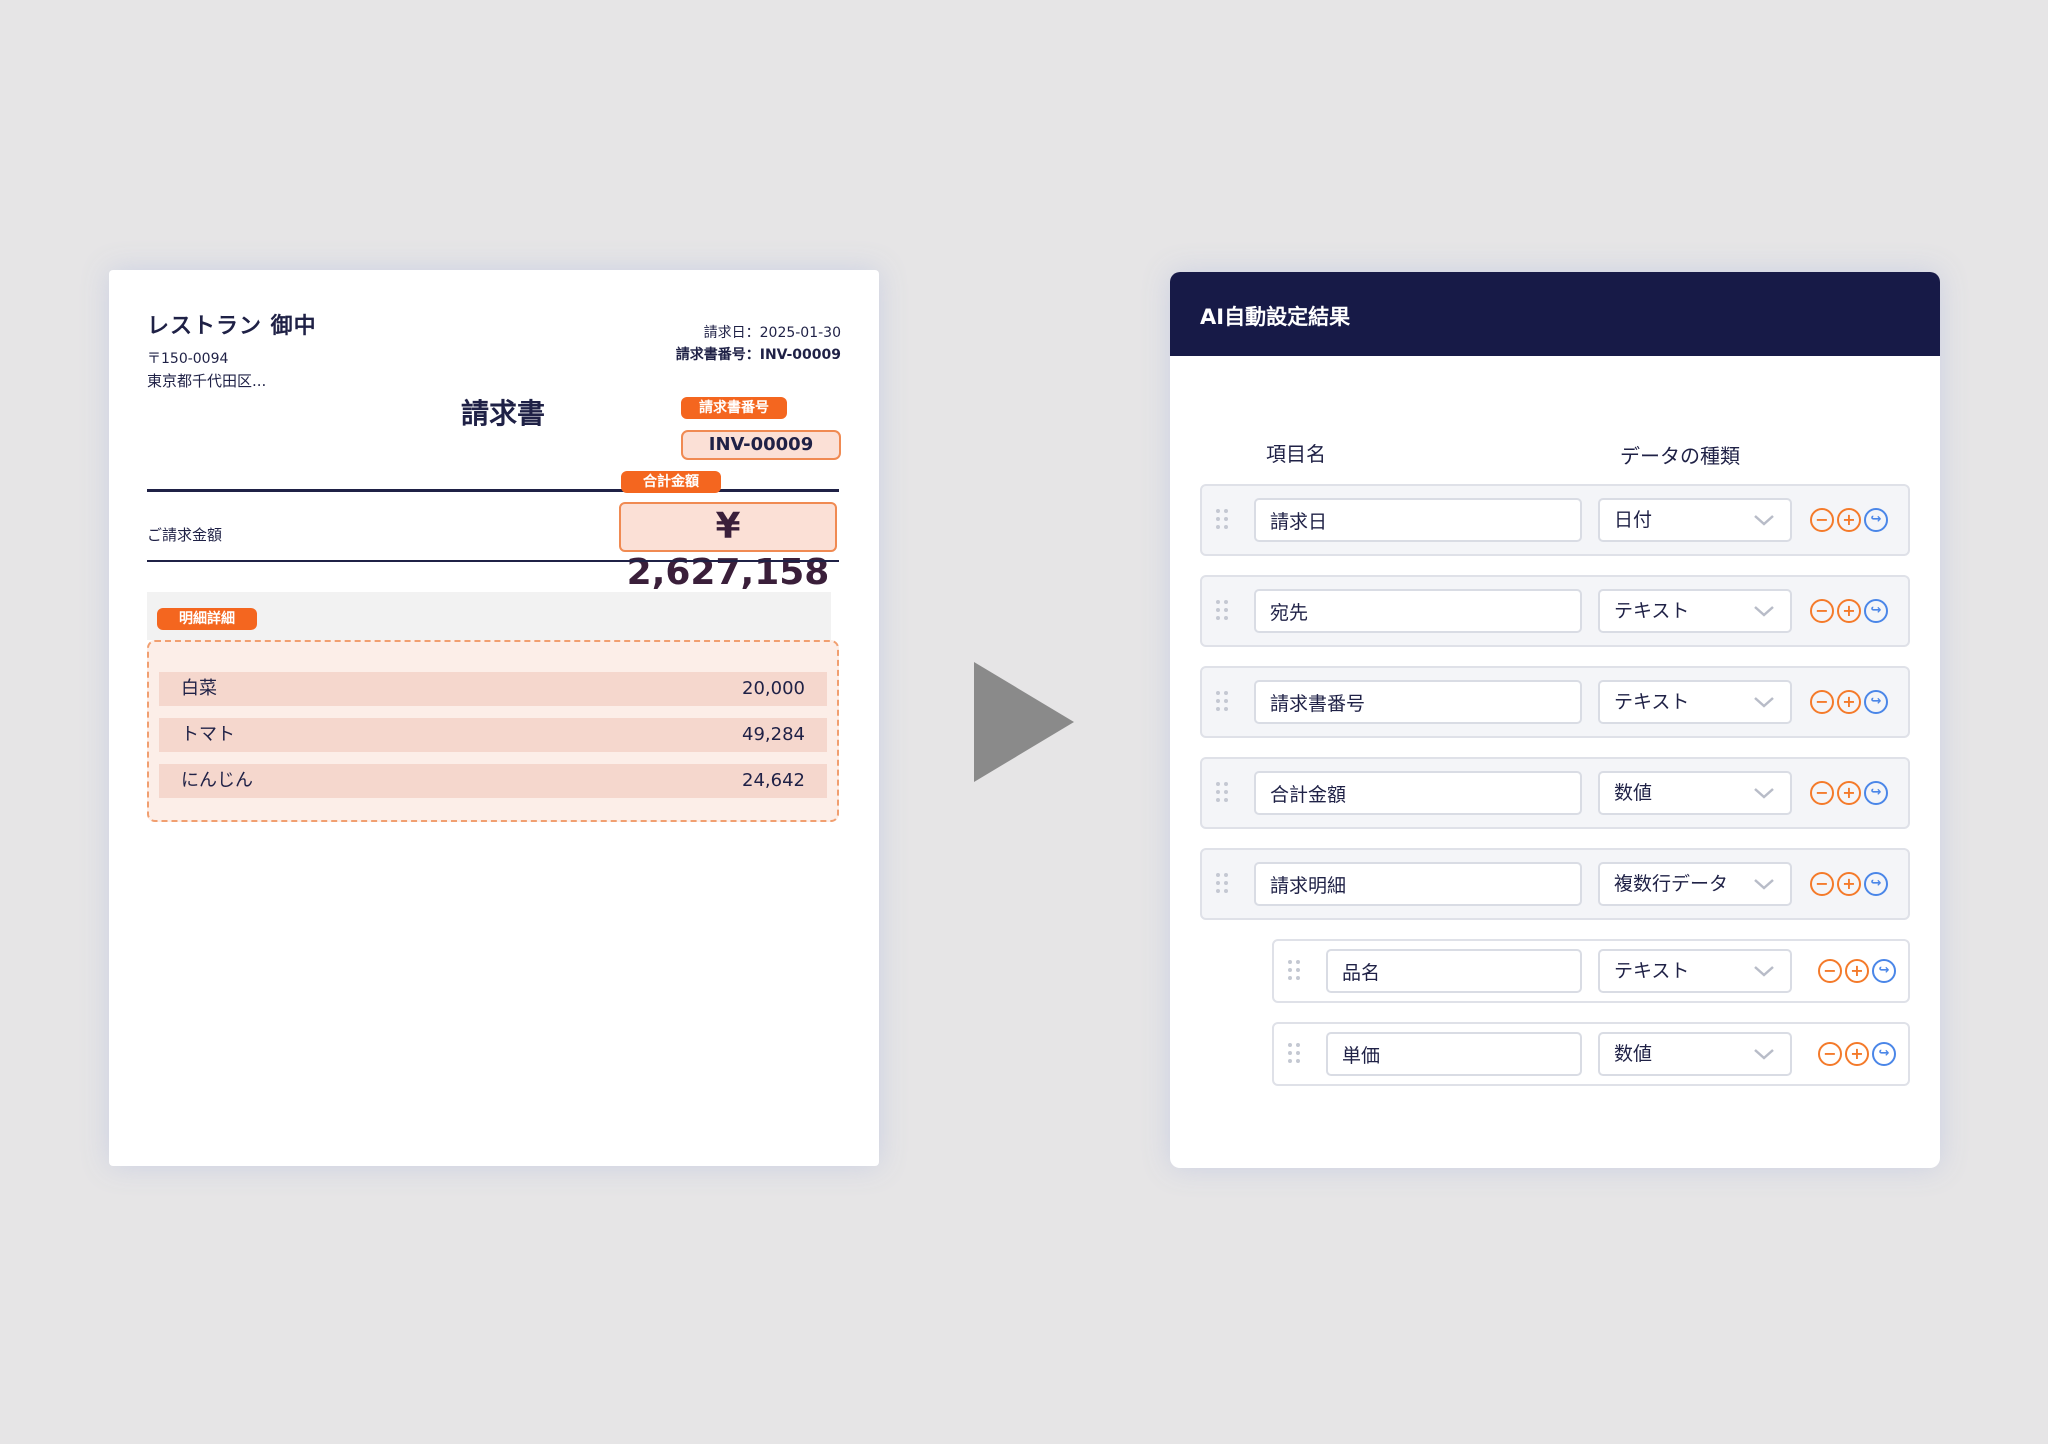  I want to click on amount-label: ご請求金額, so click(185, 535).